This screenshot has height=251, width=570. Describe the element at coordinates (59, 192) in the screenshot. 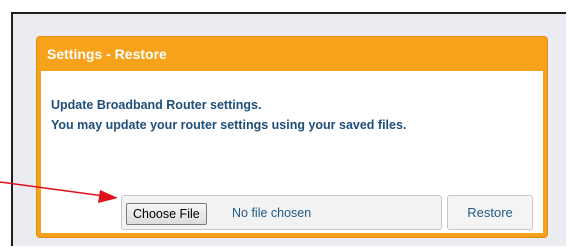

I see `arrow-pointer-icon` at that location.